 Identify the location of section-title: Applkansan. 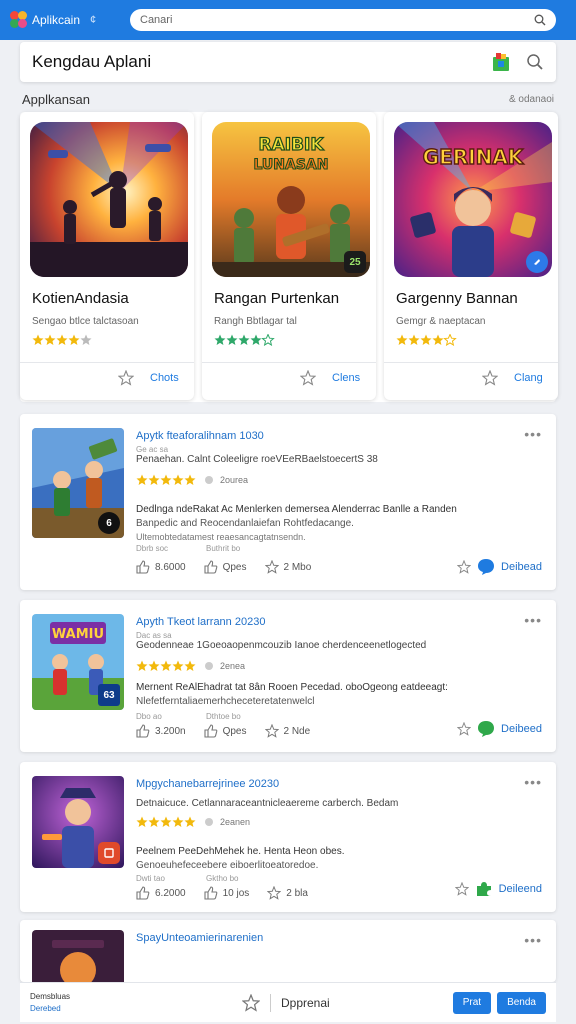
(56, 99).